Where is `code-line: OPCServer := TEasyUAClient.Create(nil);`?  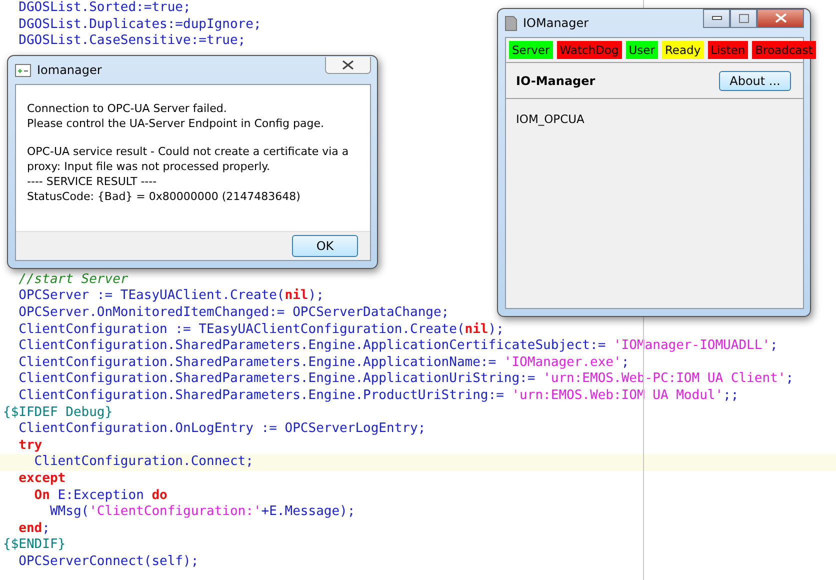 code-line: OPCServer := TEasyUAClient.Create(nil); is located at coordinates (171, 296).